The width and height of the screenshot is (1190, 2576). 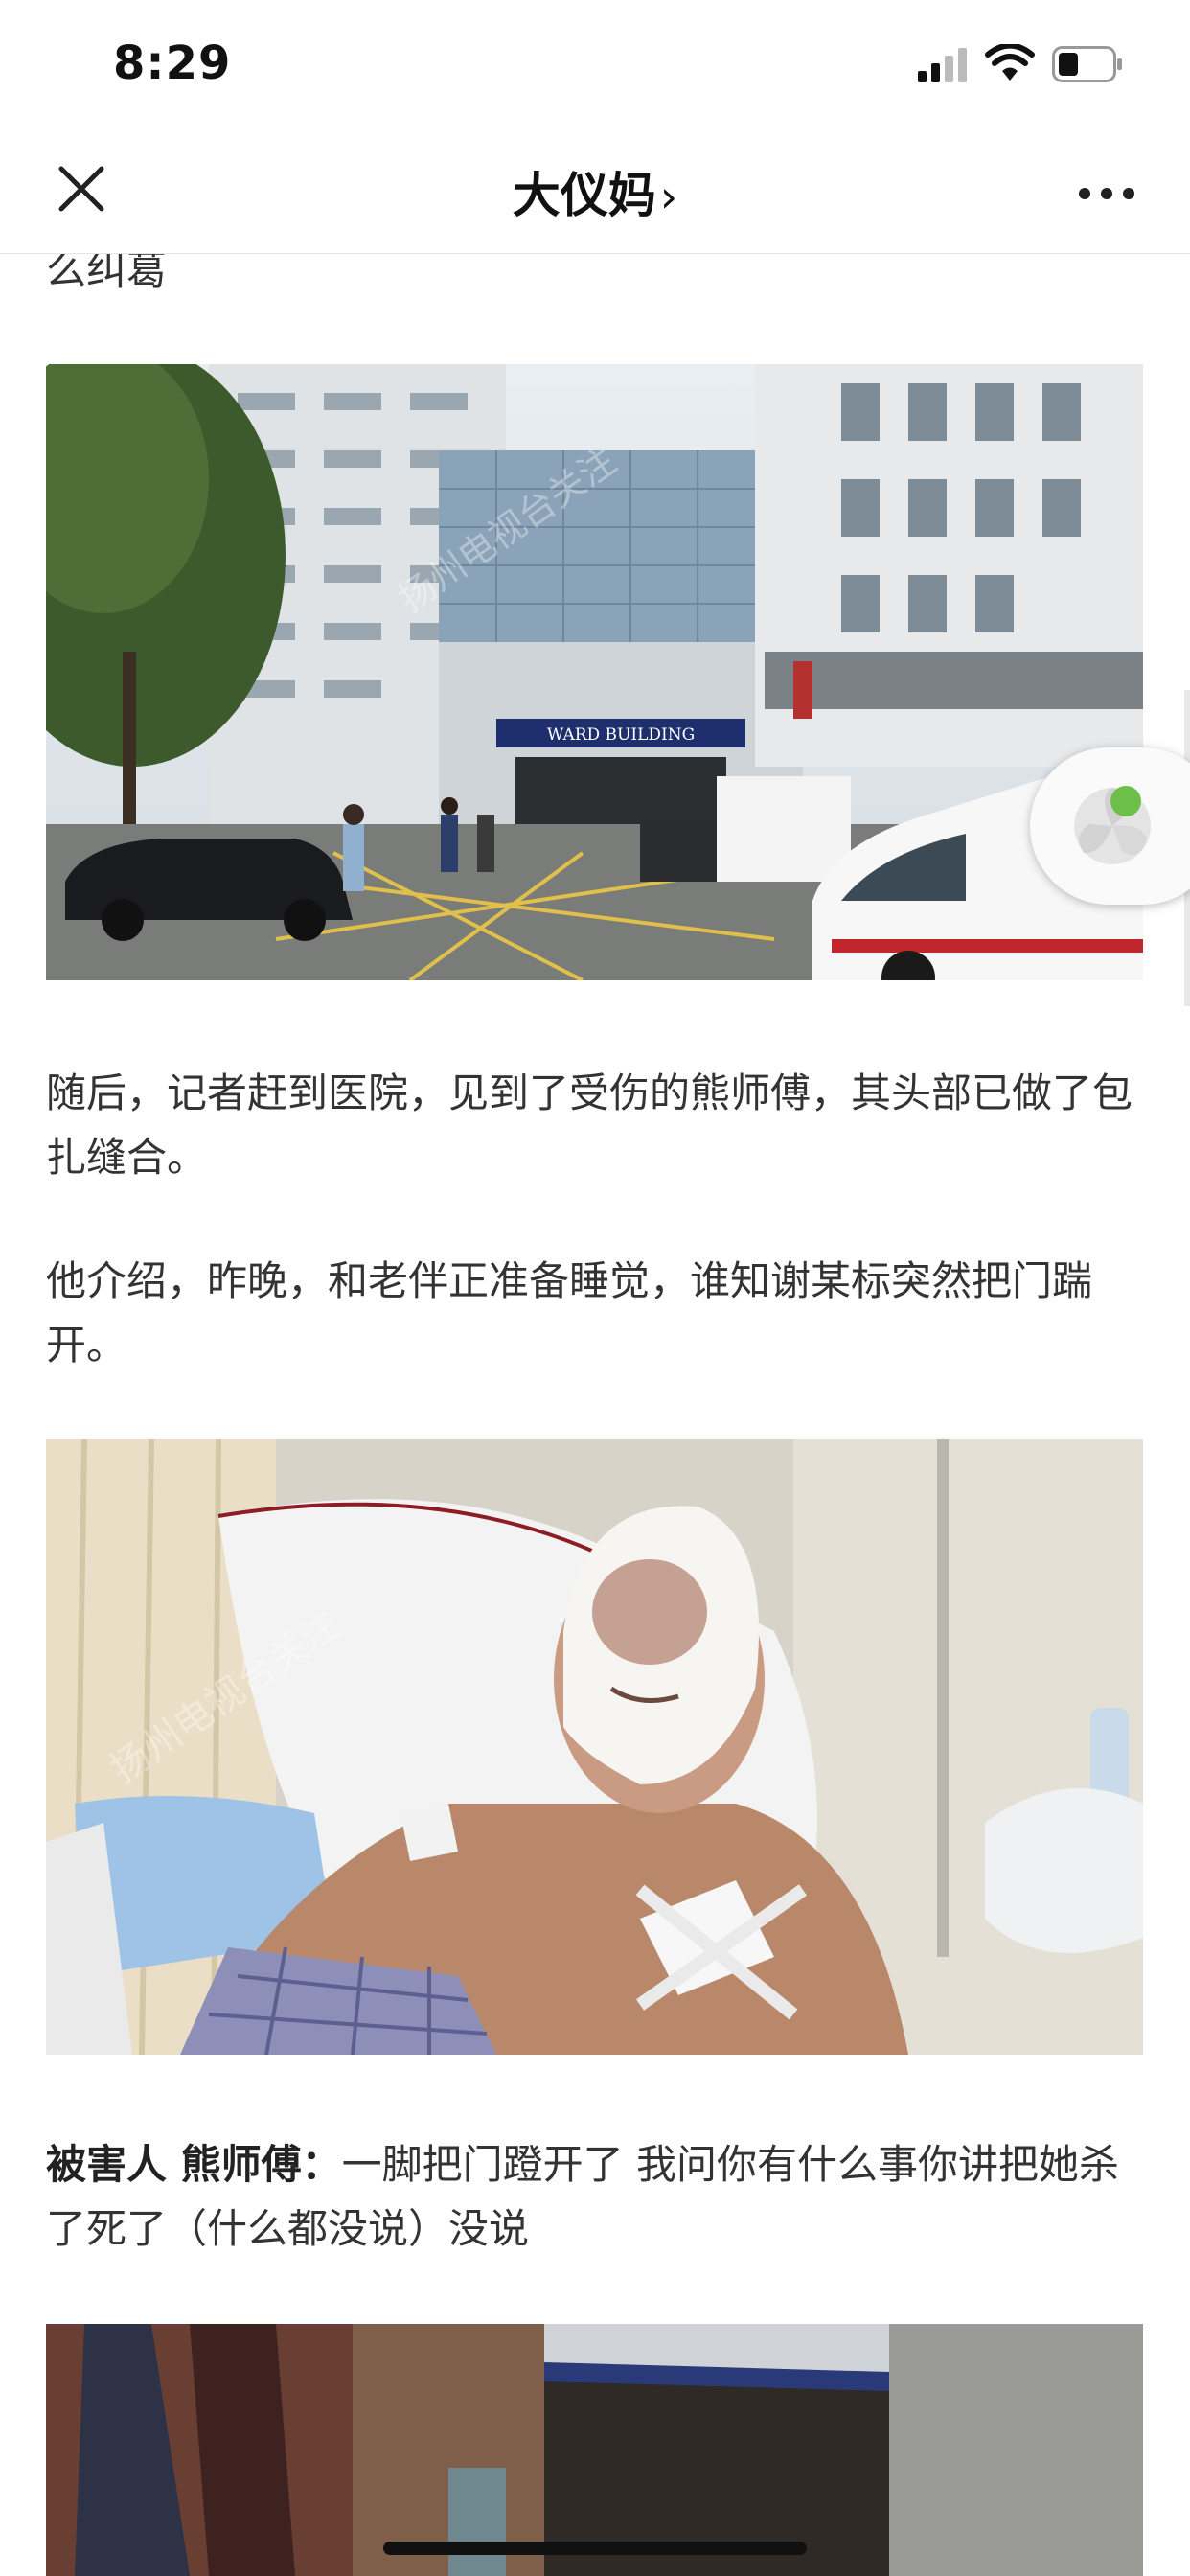 I want to click on nav-bar: 大仪妈›, so click(x=595, y=189).